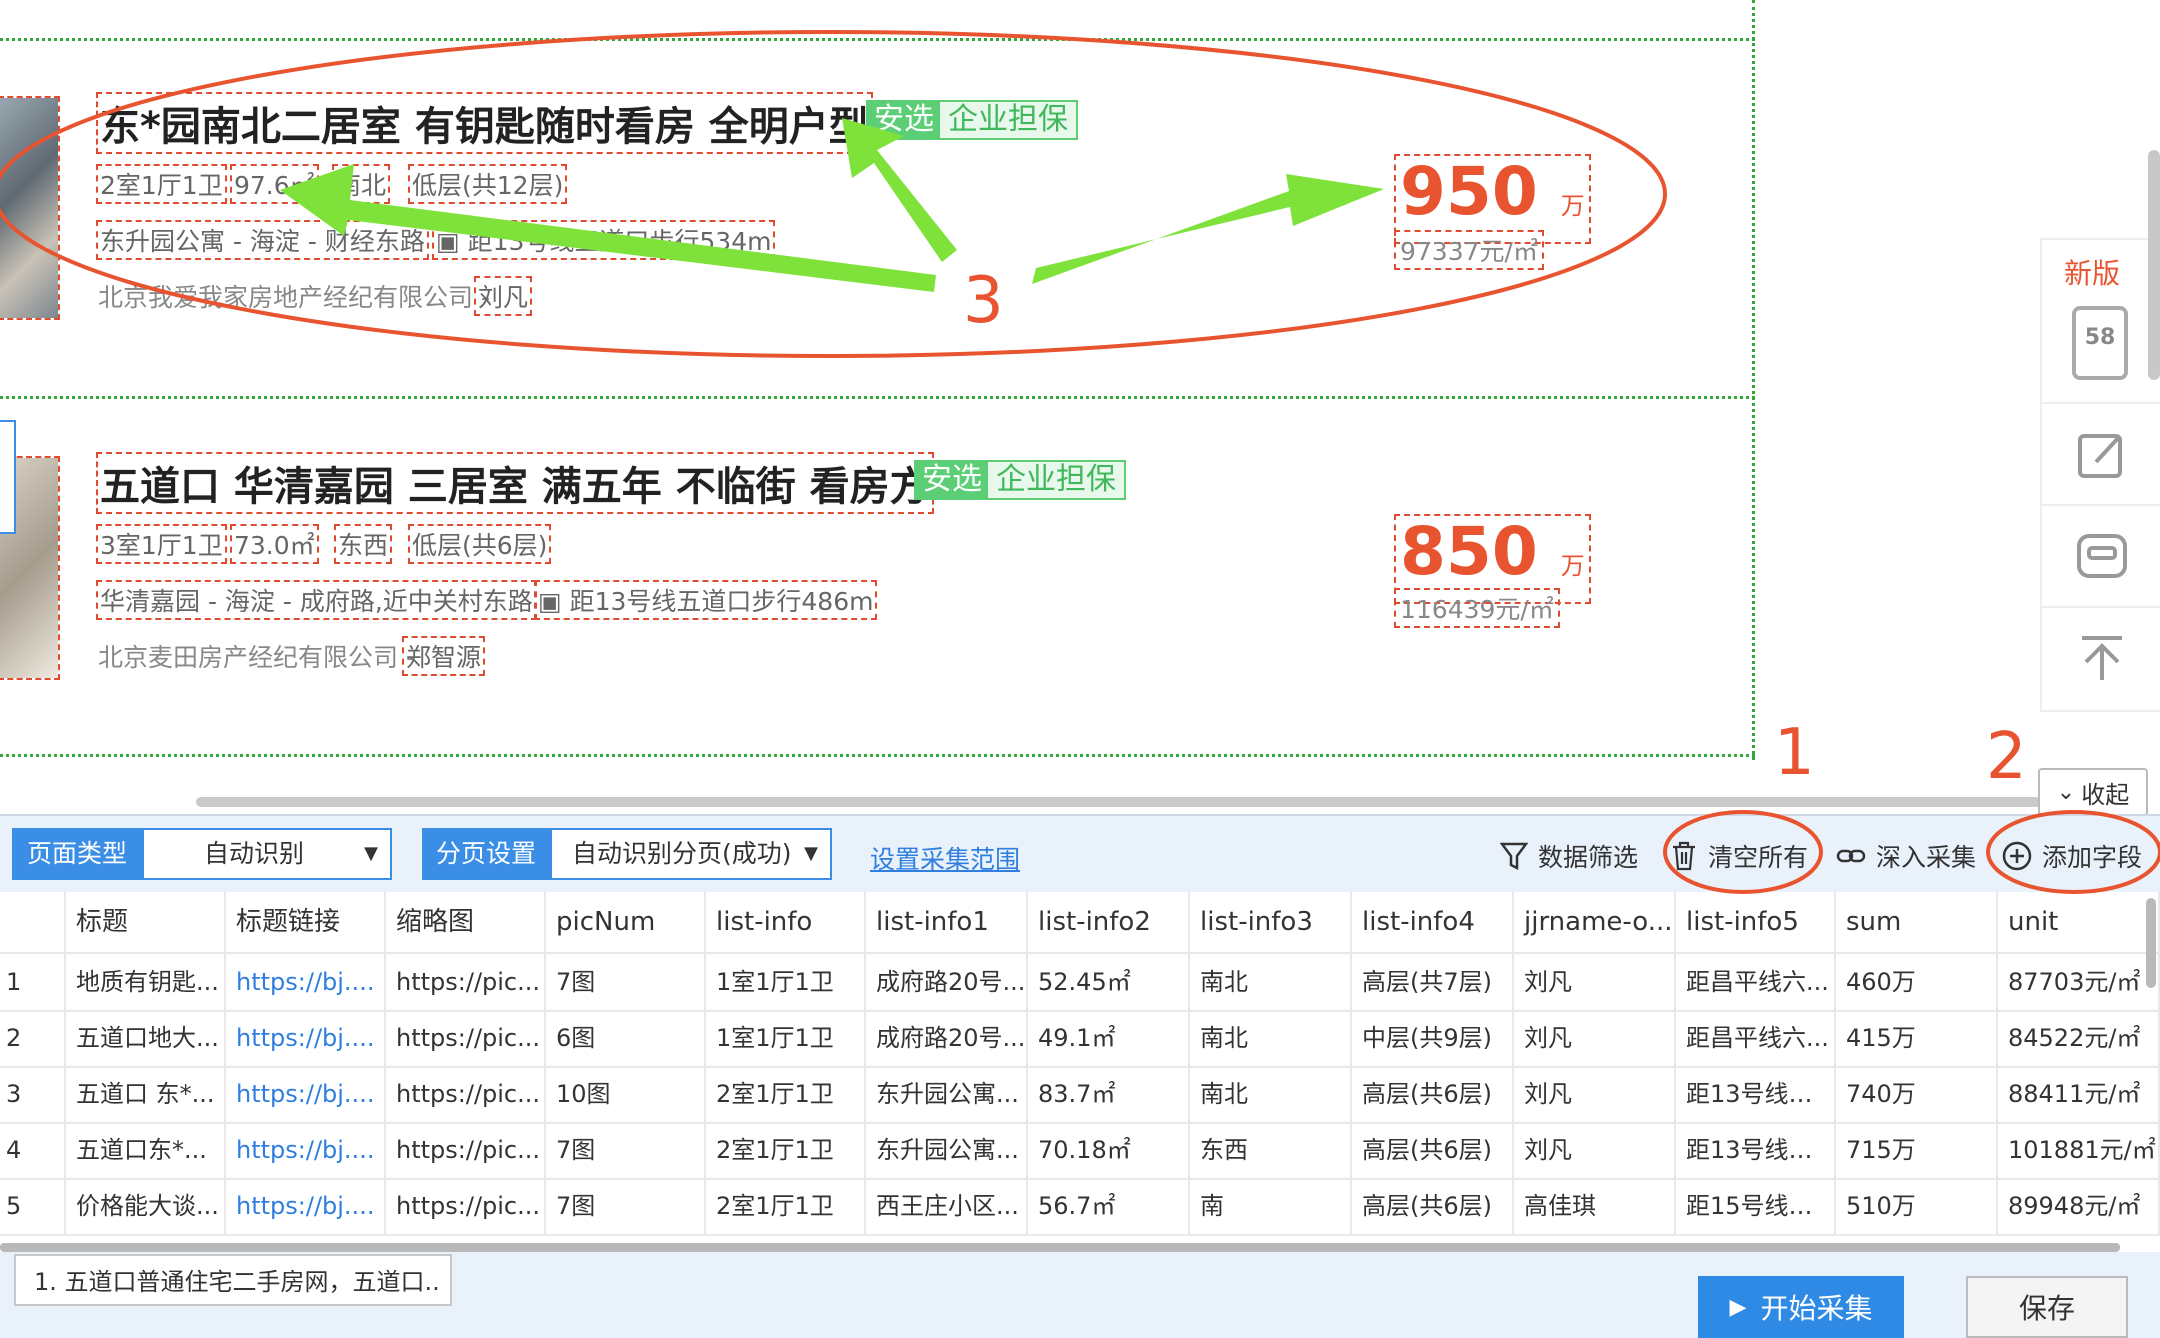 The width and height of the screenshot is (2160, 1338). I want to click on feedback-button, so click(2101, 453).